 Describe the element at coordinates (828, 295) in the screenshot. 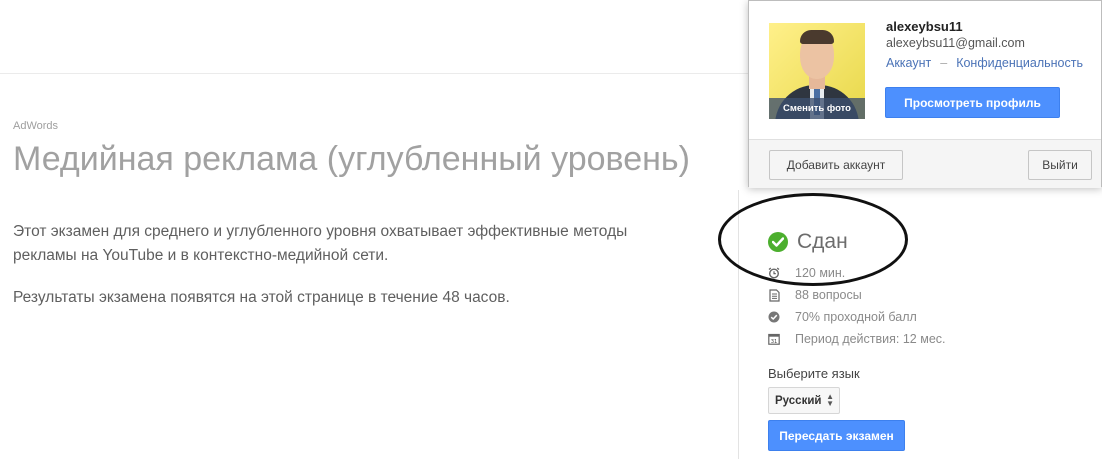

I see `fact-questions-text: 88 вопросы` at that location.